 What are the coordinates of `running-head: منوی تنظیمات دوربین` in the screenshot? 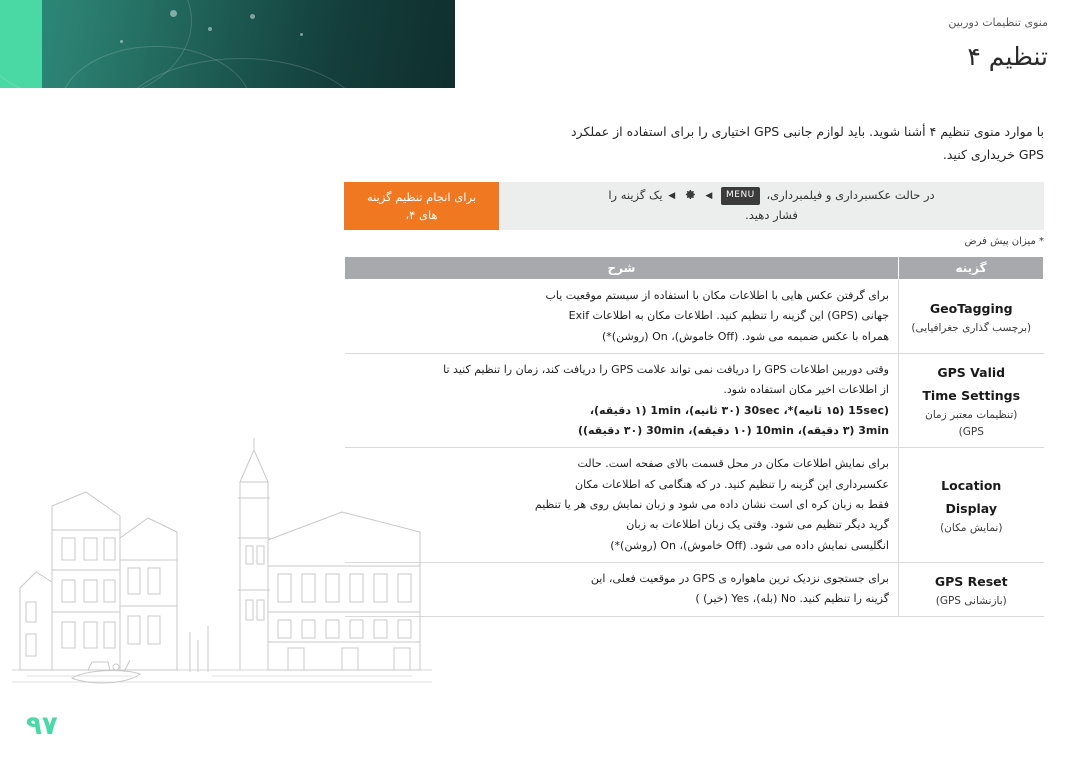 It's located at (998, 22).